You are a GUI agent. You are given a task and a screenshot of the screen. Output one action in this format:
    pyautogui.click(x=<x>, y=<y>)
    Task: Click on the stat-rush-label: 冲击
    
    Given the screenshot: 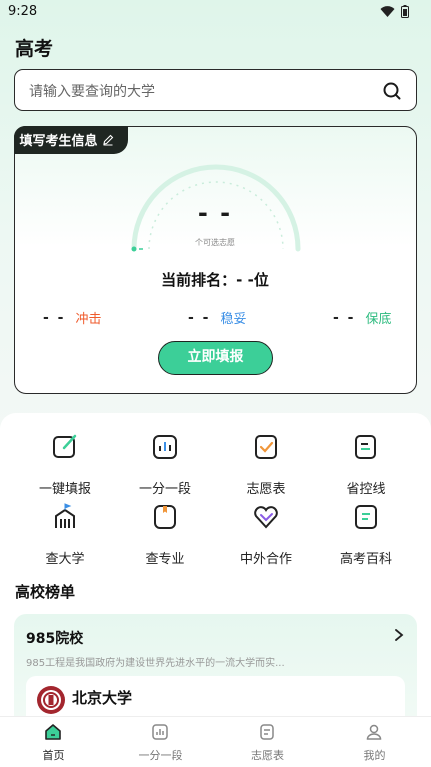 What is the action you would take?
    pyautogui.click(x=88, y=319)
    